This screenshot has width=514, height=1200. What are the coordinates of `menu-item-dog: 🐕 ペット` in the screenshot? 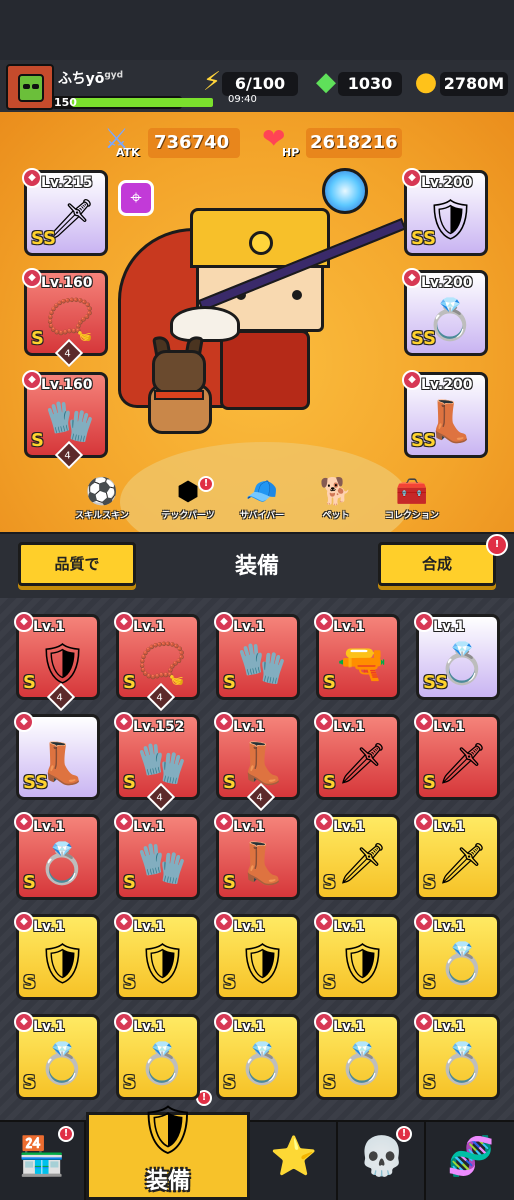 It's located at (336, 501).